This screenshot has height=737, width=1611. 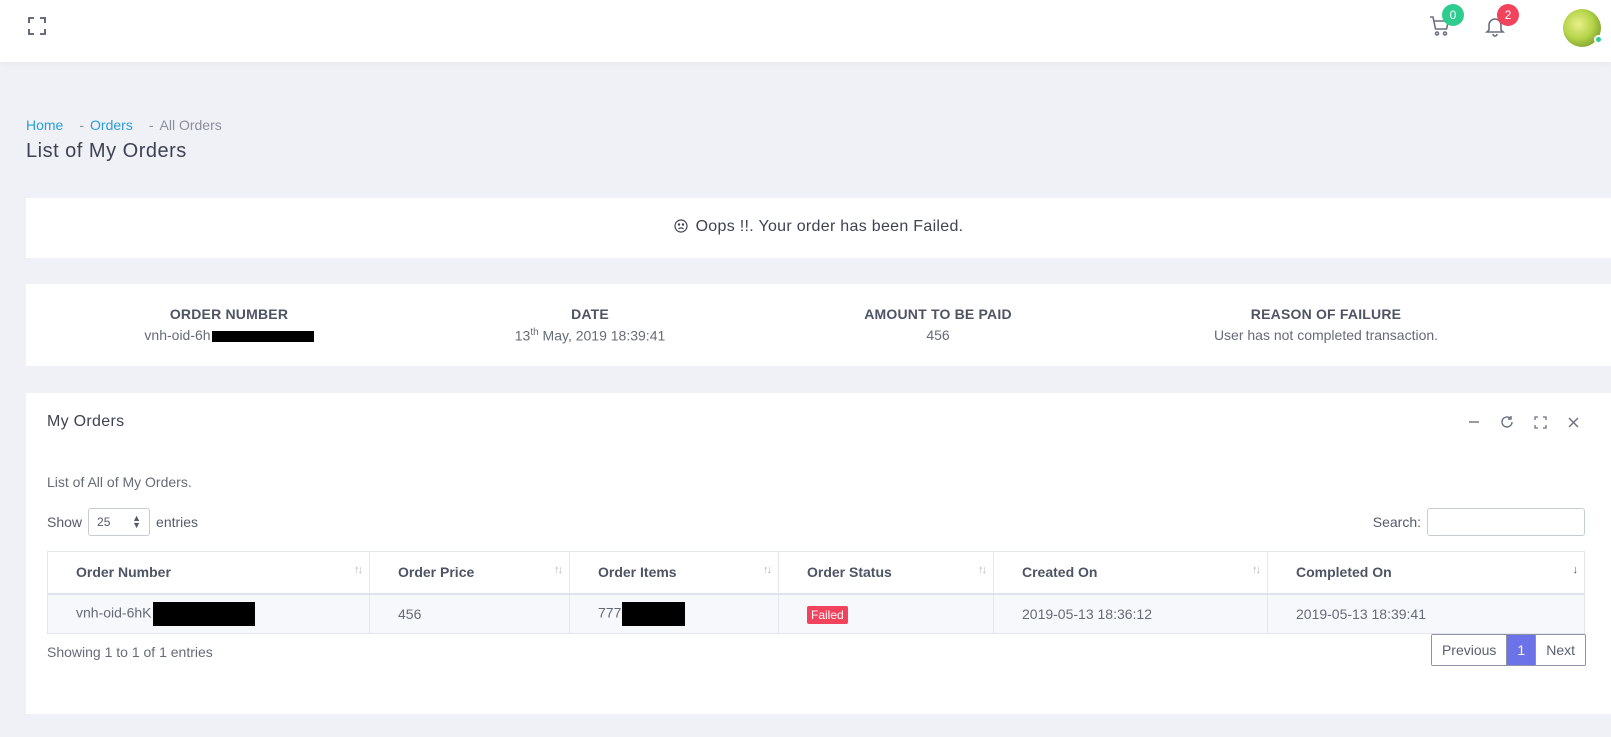 I want to click on cart-count-badge: 0, so click(x=1453, y=15).